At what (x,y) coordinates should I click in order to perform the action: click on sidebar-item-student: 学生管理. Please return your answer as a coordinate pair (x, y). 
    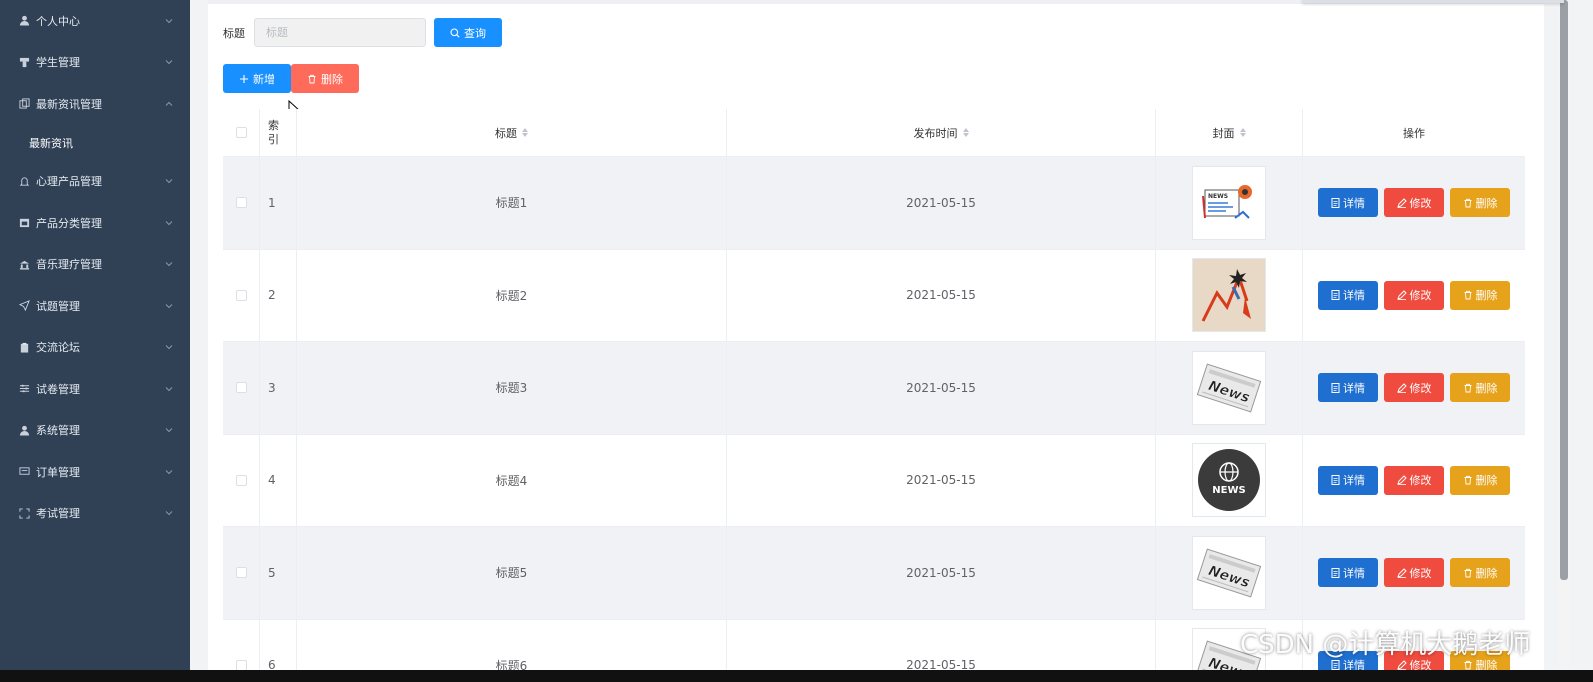
    Looking at the image, I should click on (95, 63).